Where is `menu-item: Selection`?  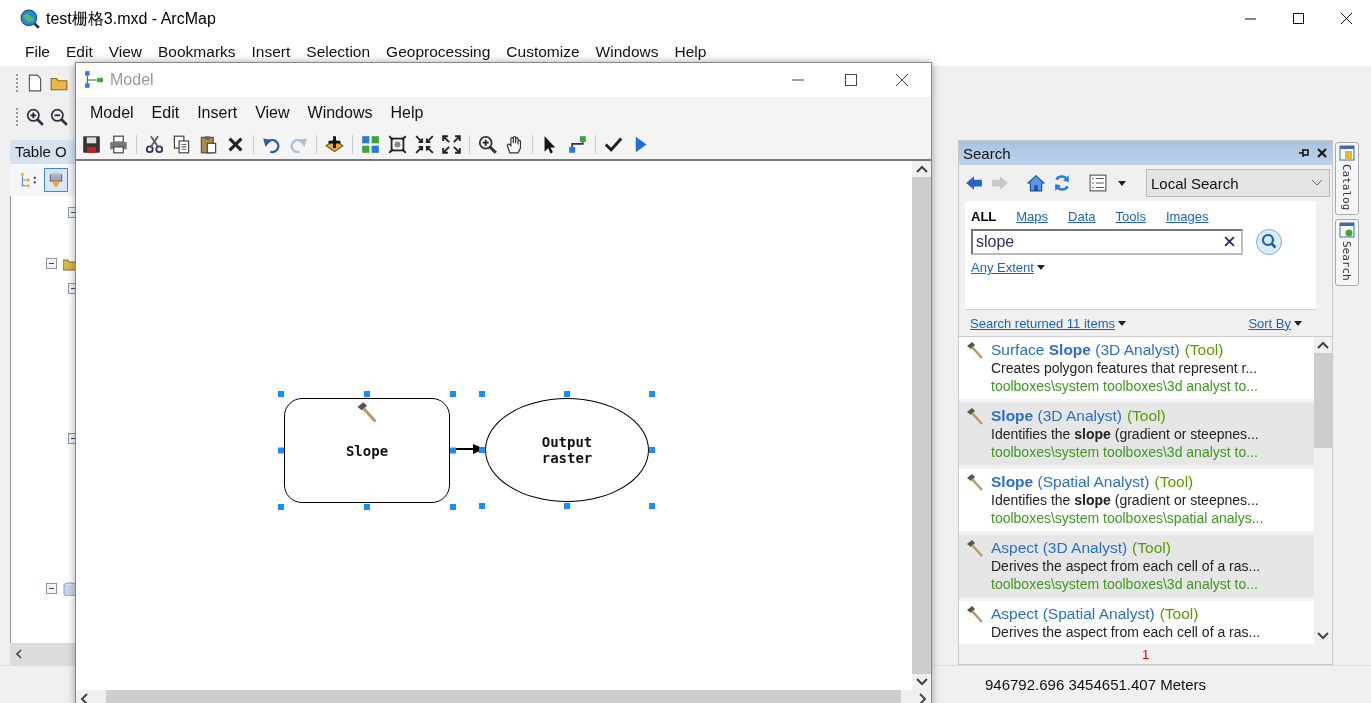 menu-item: Selection is located at coordinates (338, 52).